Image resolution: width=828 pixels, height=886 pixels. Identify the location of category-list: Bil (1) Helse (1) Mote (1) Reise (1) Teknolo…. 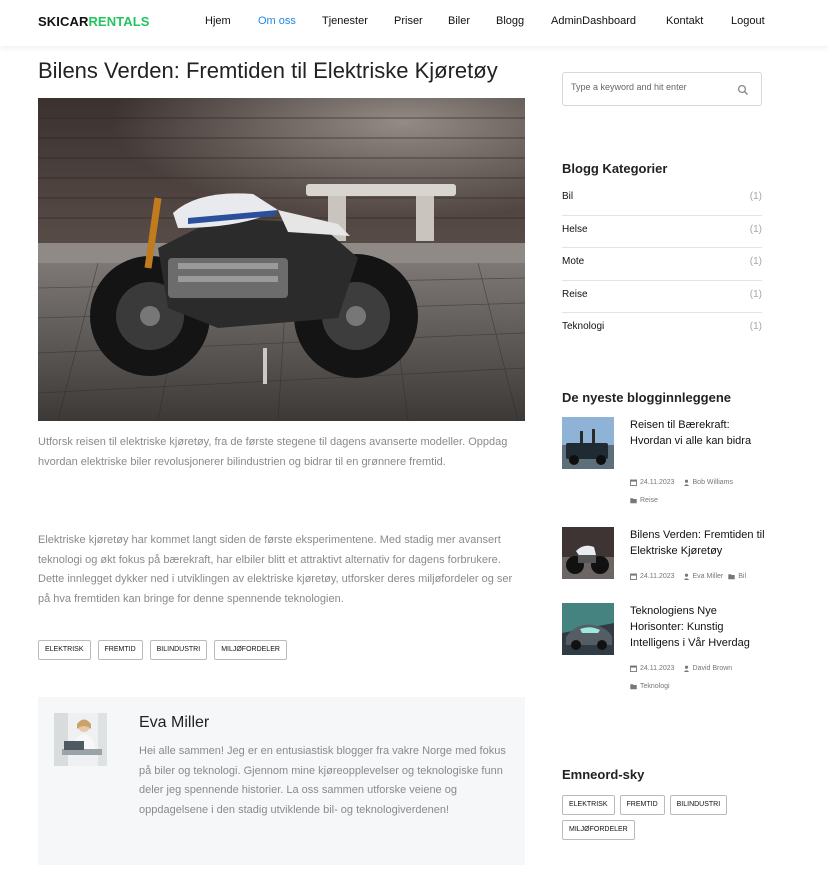
(662, 264).